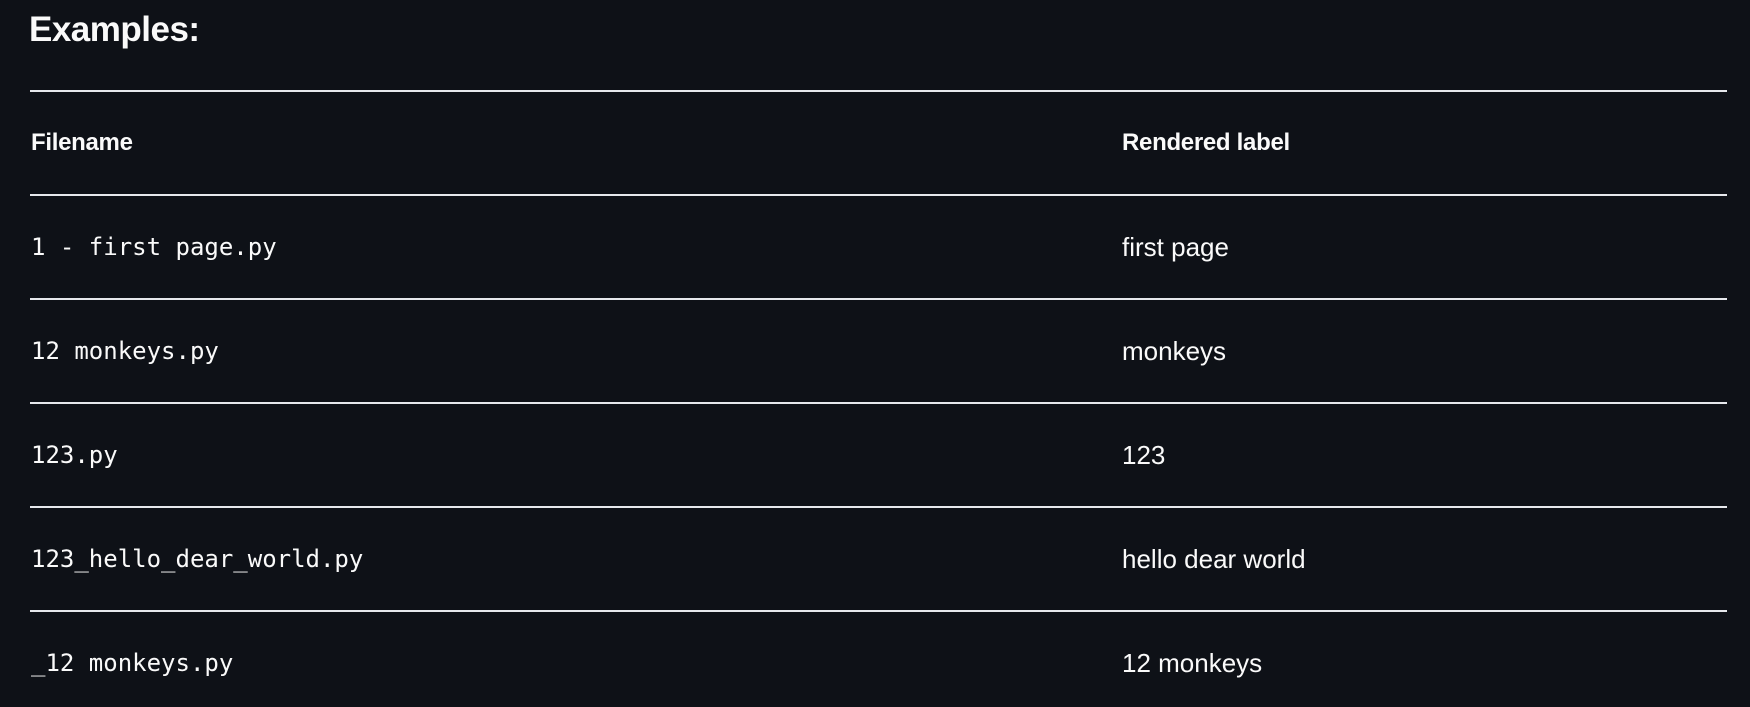  I want to click on filename-cell: 1 - first page.py, so click(154, 247).